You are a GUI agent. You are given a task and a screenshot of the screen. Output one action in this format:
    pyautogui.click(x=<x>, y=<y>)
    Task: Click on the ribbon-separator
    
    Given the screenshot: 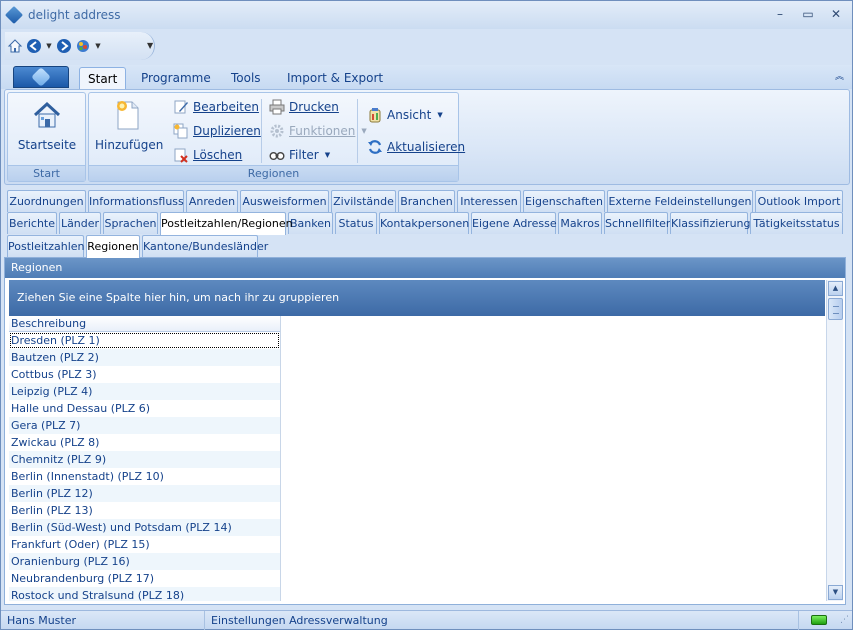 What is the action you would take?
    pyautogui.click(x=357, y=131)
    